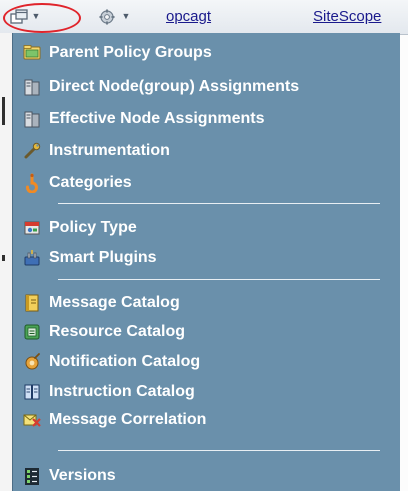 This screenshot has height=491, width=408. I want to click on menu-item-label: Message Correlation, so click(128, 419).